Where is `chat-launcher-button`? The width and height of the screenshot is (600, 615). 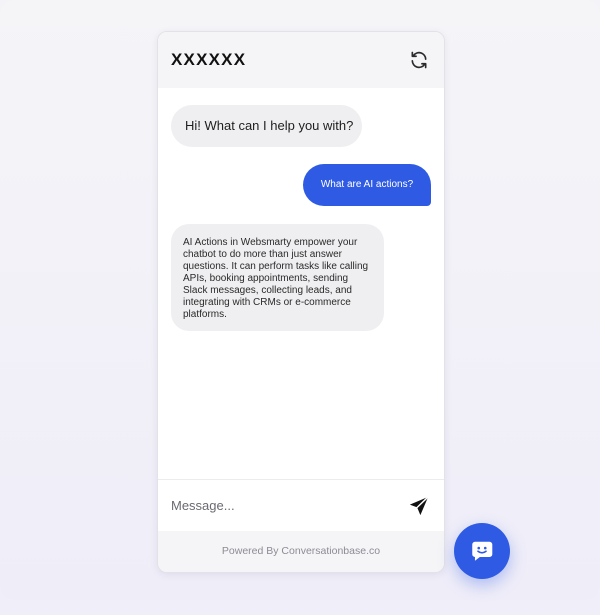
chat-launcher-button is located at coordinates (482, 551).